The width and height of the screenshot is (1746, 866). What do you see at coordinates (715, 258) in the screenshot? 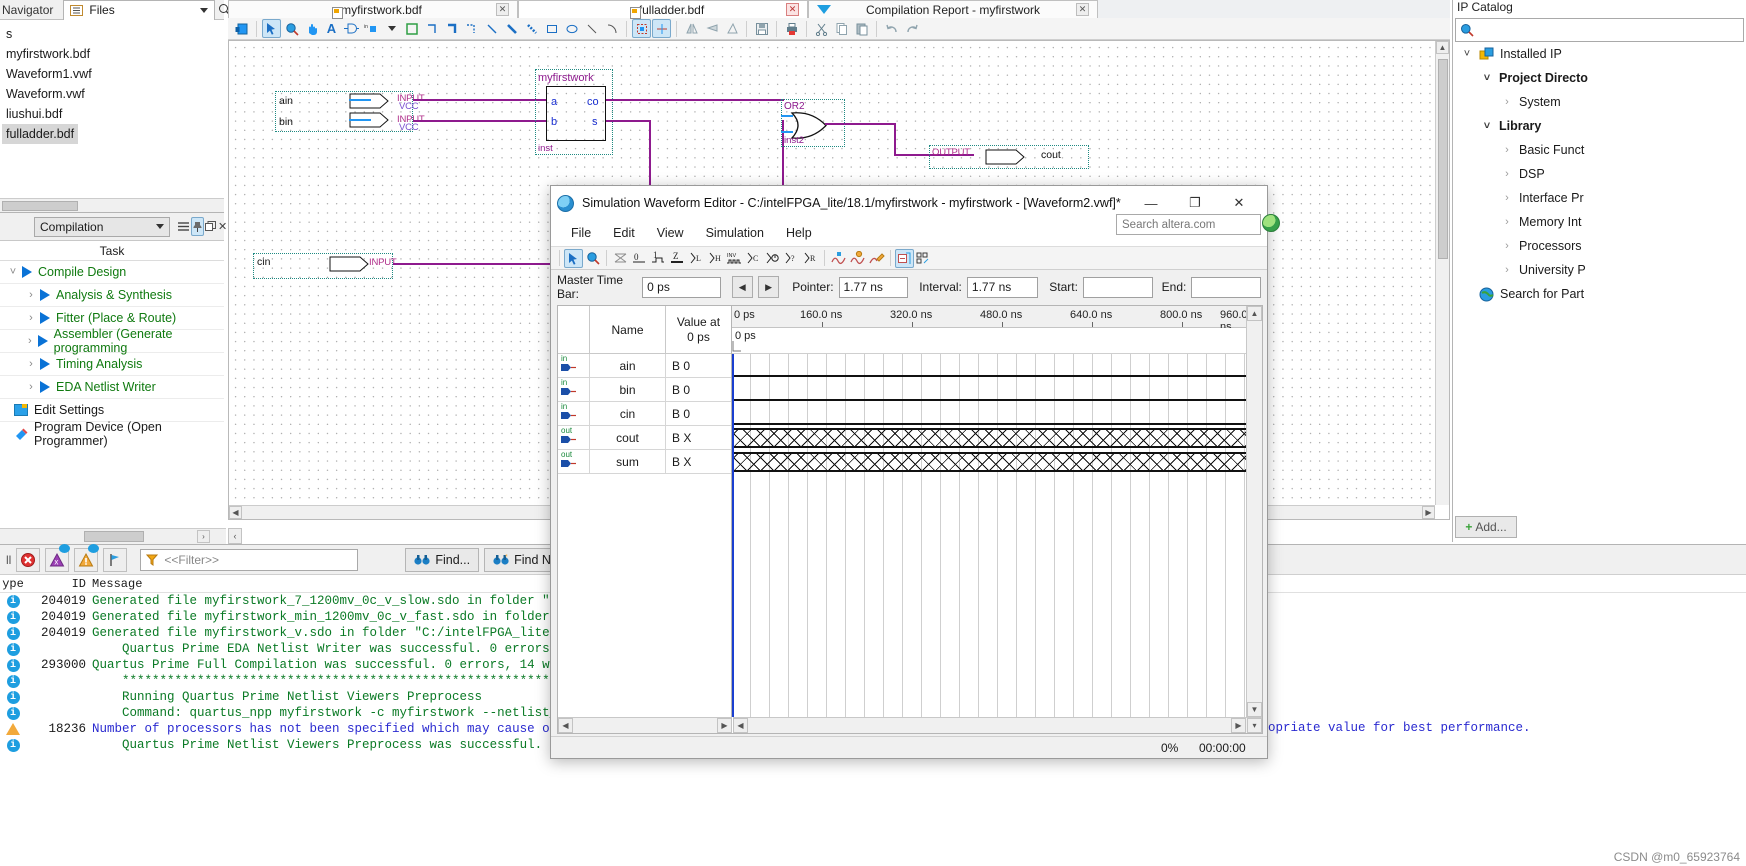
I see `weak-high-icon: H` at bounding box center [715, 258].